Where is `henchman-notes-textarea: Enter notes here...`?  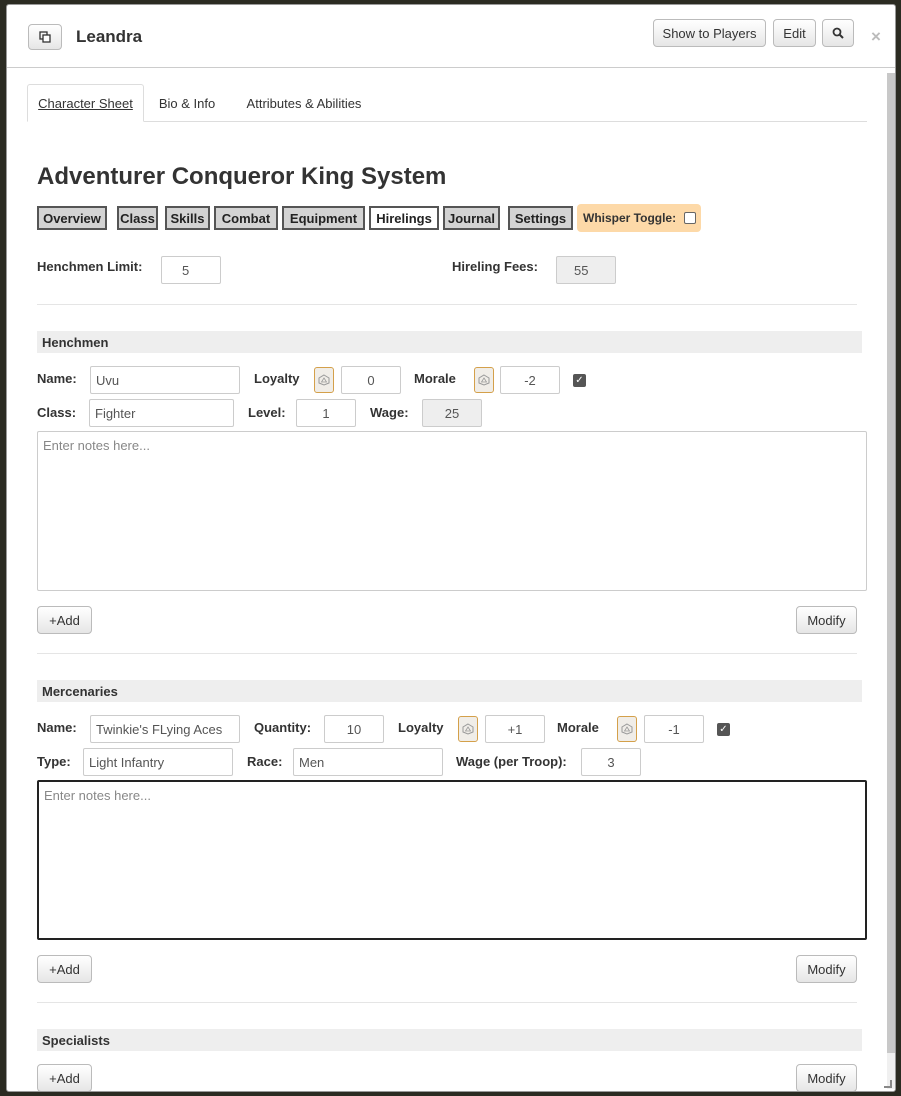 henchman-notes-textarea: Enter notes here... is located at coordinates (452, 511).